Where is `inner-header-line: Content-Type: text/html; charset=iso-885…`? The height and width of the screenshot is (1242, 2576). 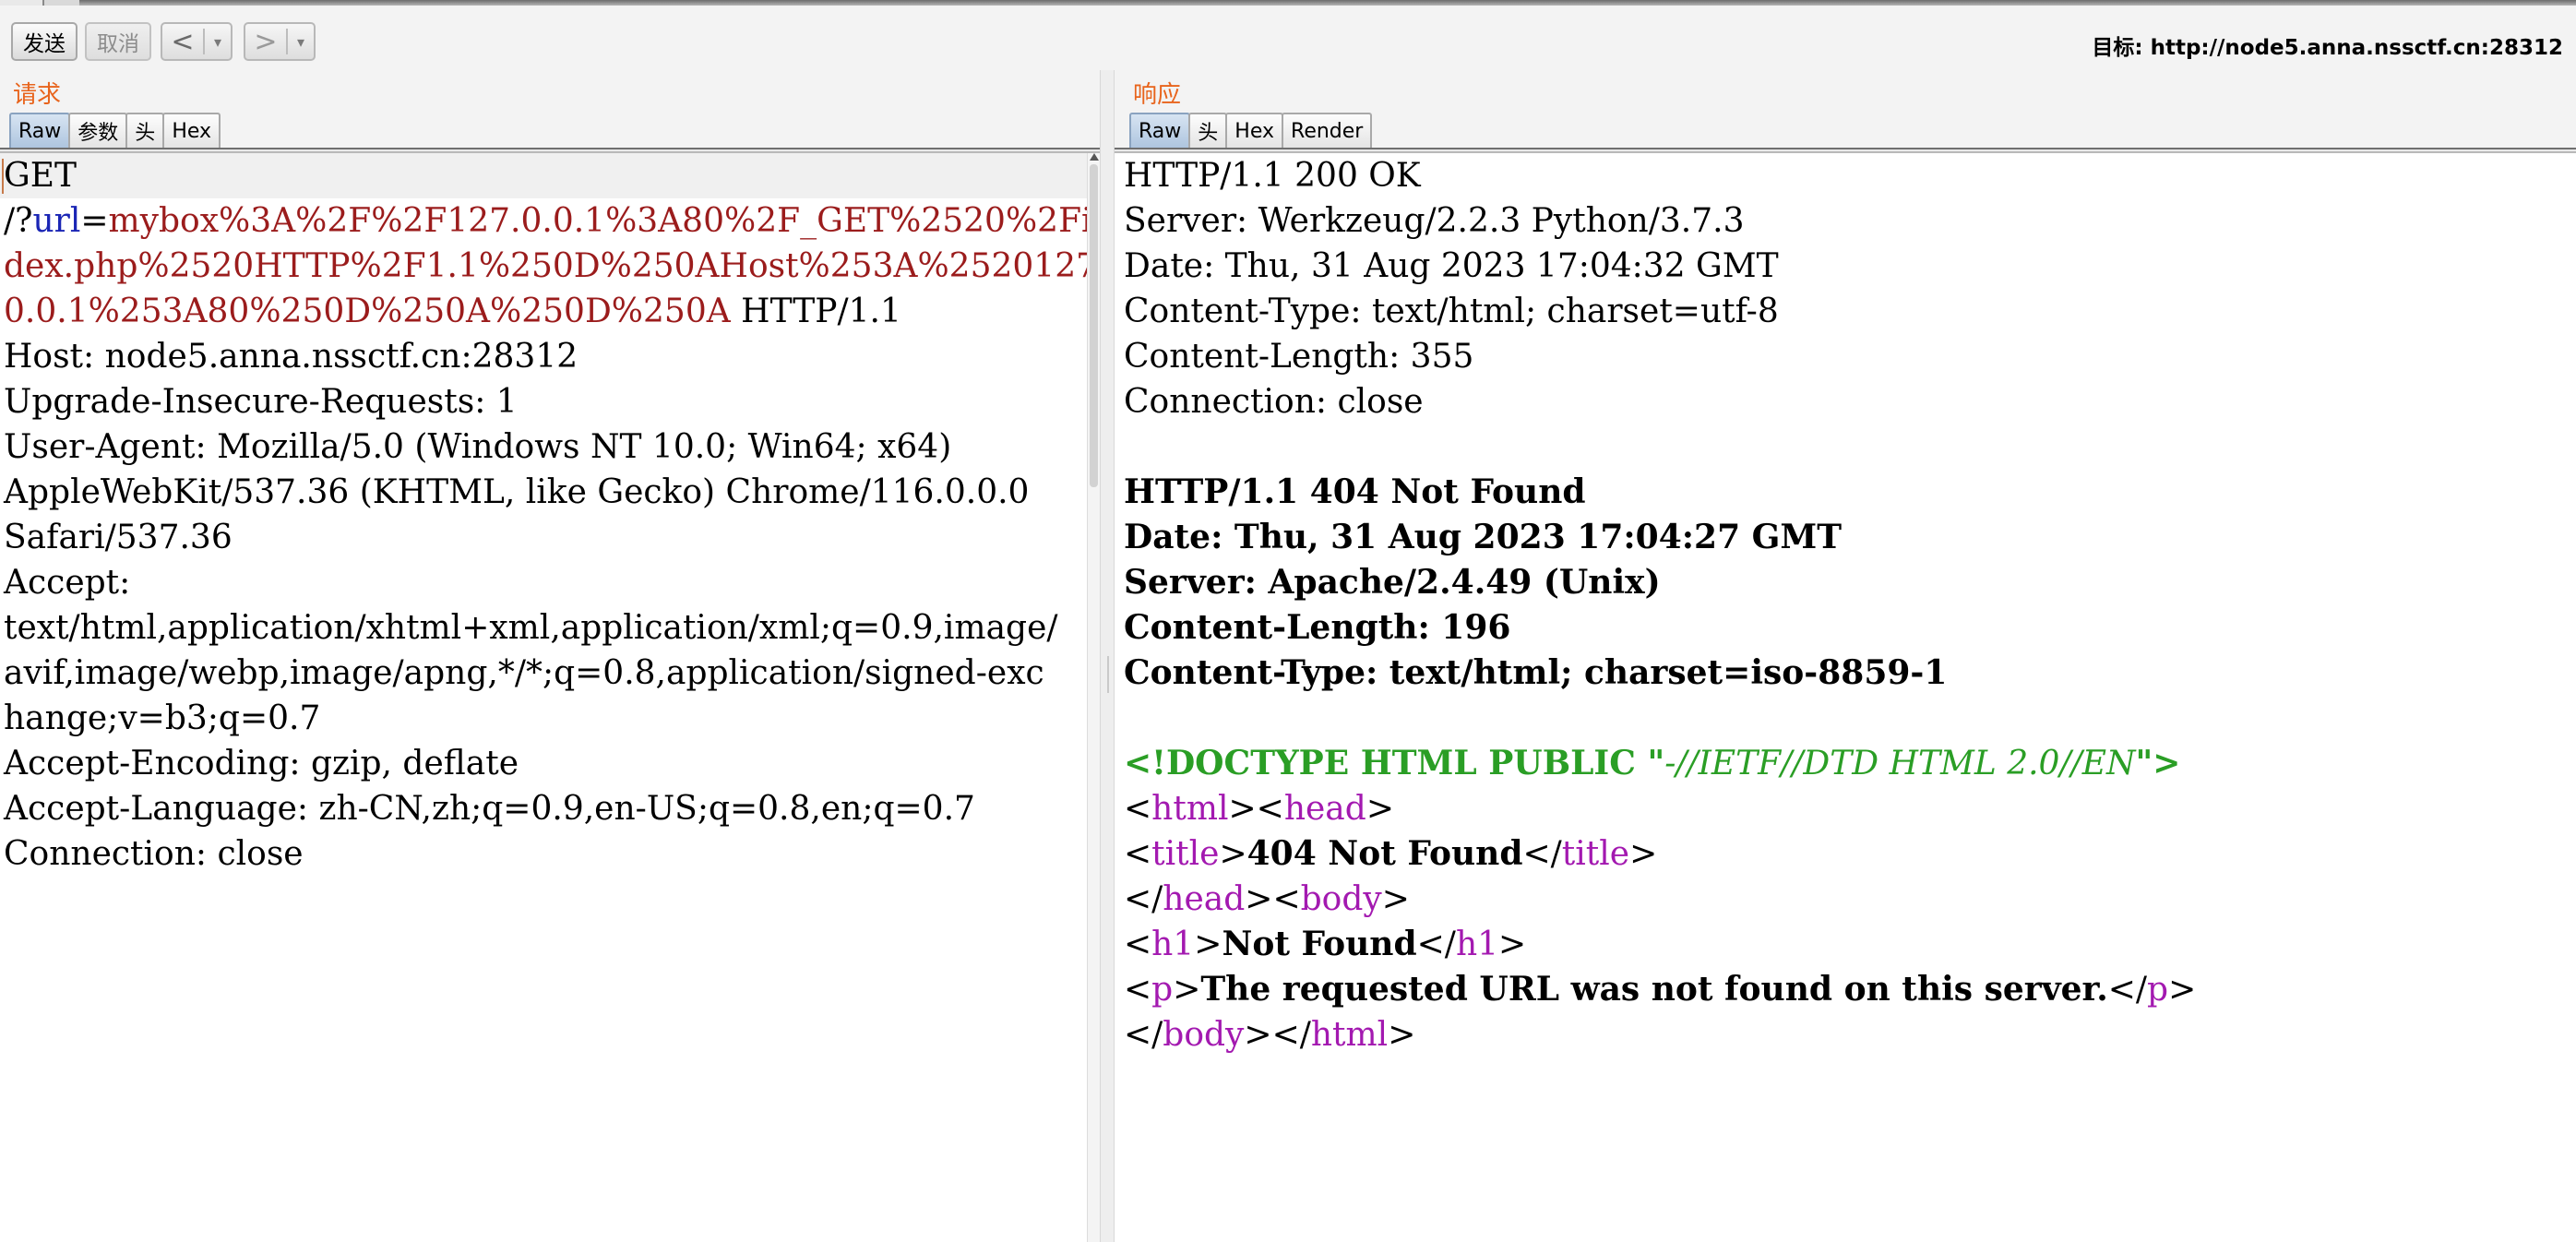 inner-header-line: Content-Type: text/html; charset=iso-885… is located at coordinates (1536, 672).